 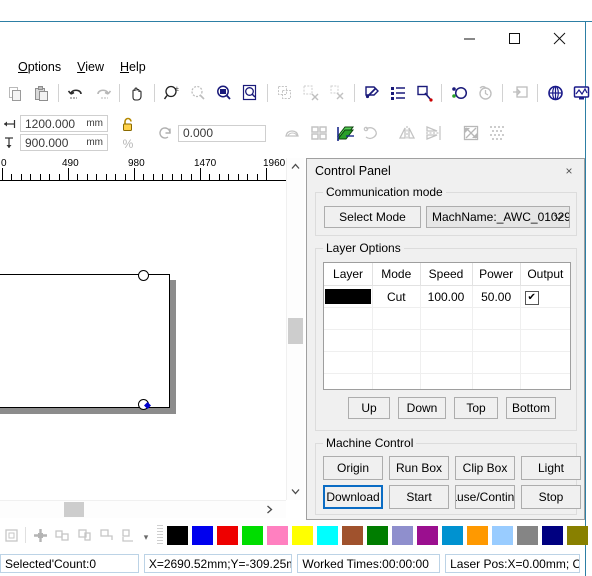 I want to click on align-page-icon, so click(x=11, y=535).